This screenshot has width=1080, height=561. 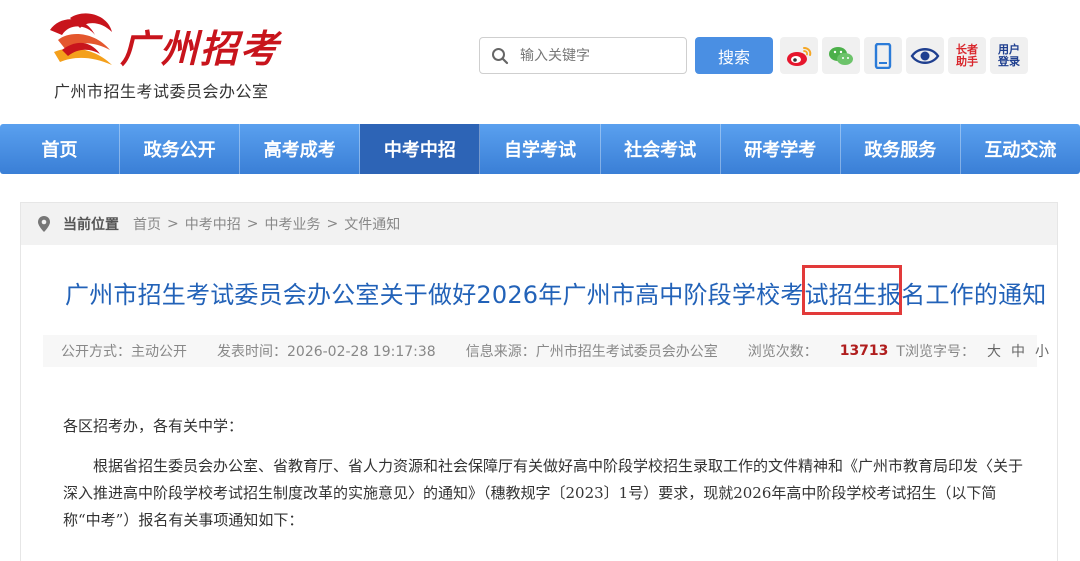 What do you see at coordinates (1042, 351) in the screenshot?
I see `font-size-small: 小` at bounding box center [1042, 351].